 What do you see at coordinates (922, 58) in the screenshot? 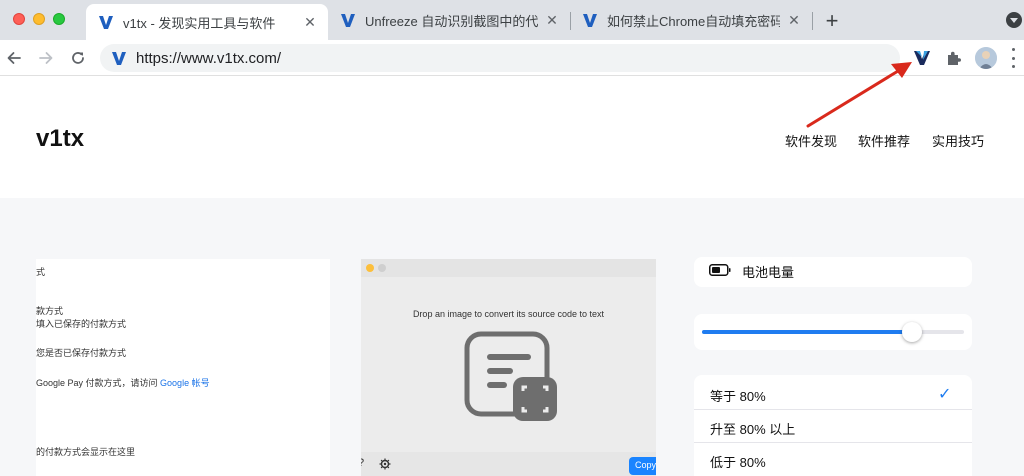
I see `v1tx-extension-icon` at bounding box center [922, 58].